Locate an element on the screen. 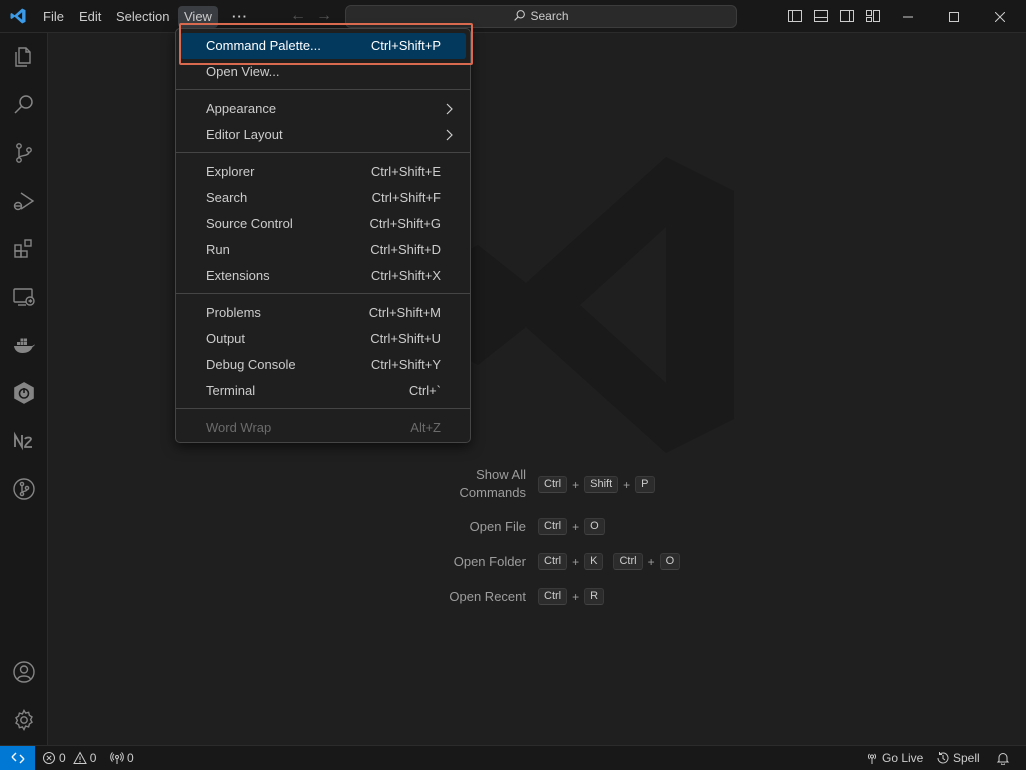  shortcut-keys: Ctrl + R is located at coordinates (571, 596).